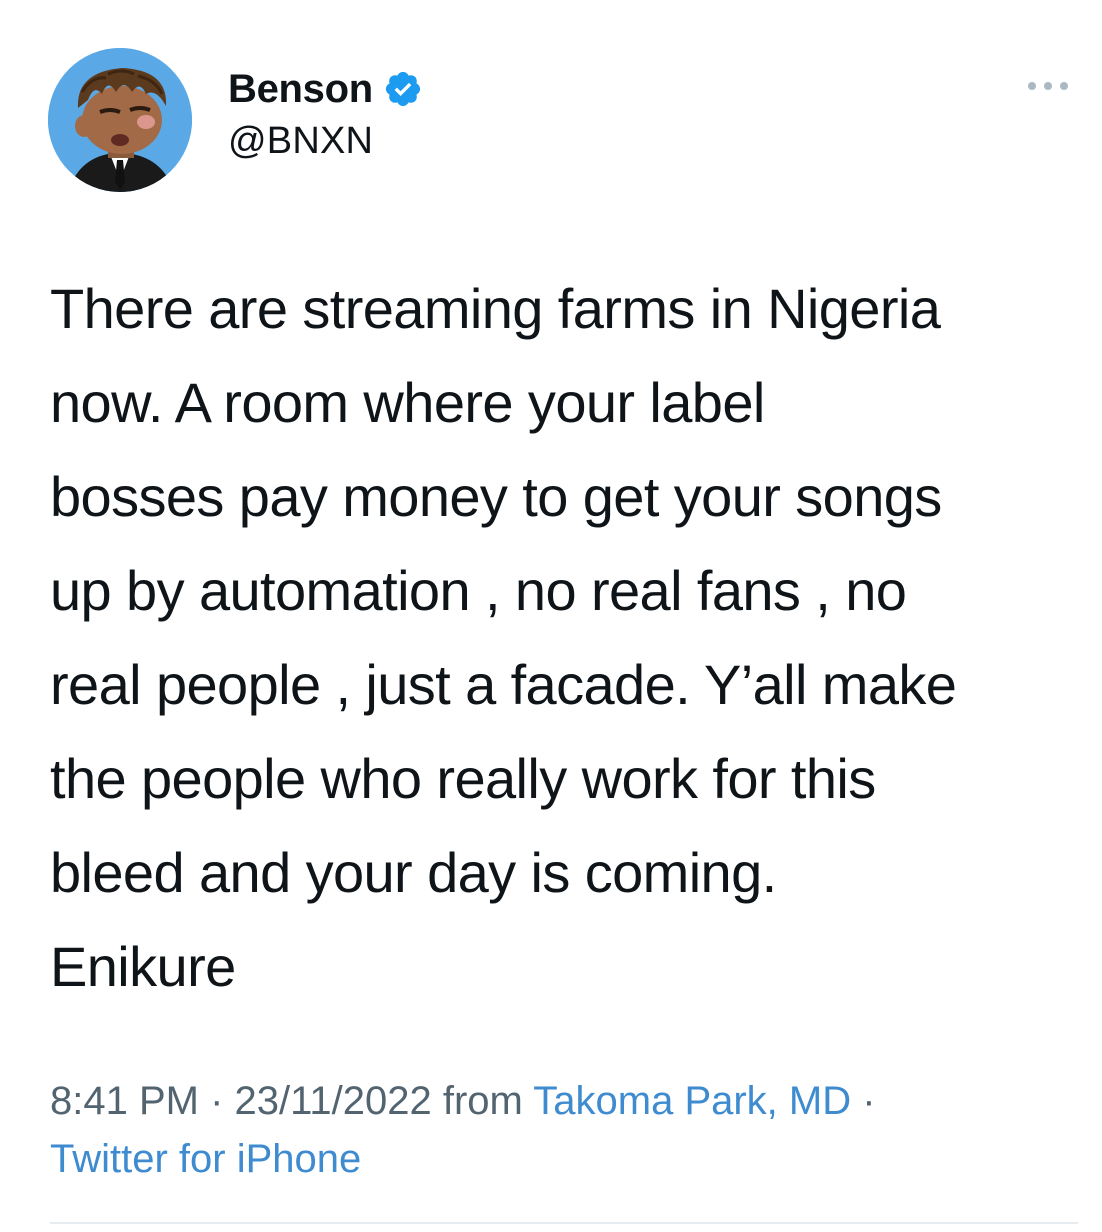 This screenshot has width=1102, height=1232. What do you see at coordinates (300, 89) in the screenshot?
I see `author-display-name: Benson` at bounding box center [300, 89].